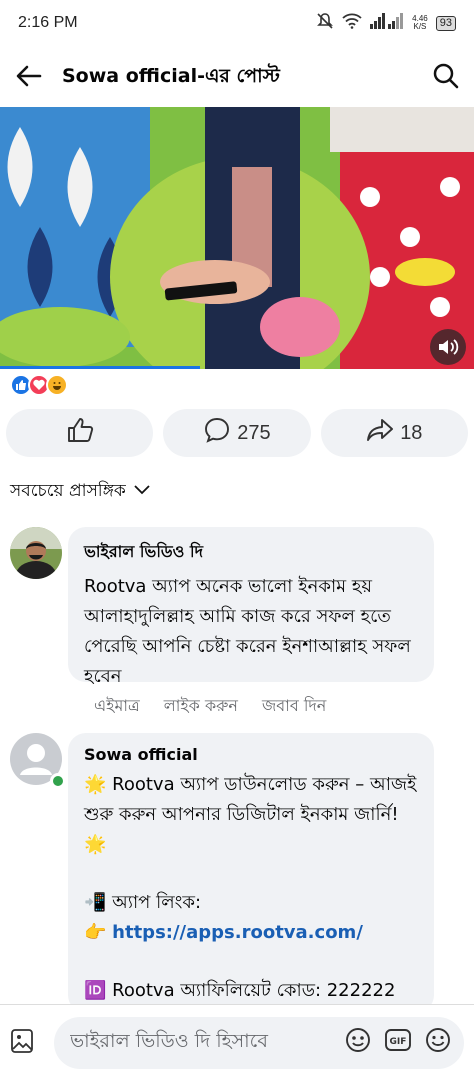 The width and height of the screenshot is (474, 1080). Describe the element at coordinates (240, 990) in the screenshot. I see `affiliate-code: 🆔 Rootva অ্যাফিলিয়েট কোড: 222222` at that location.